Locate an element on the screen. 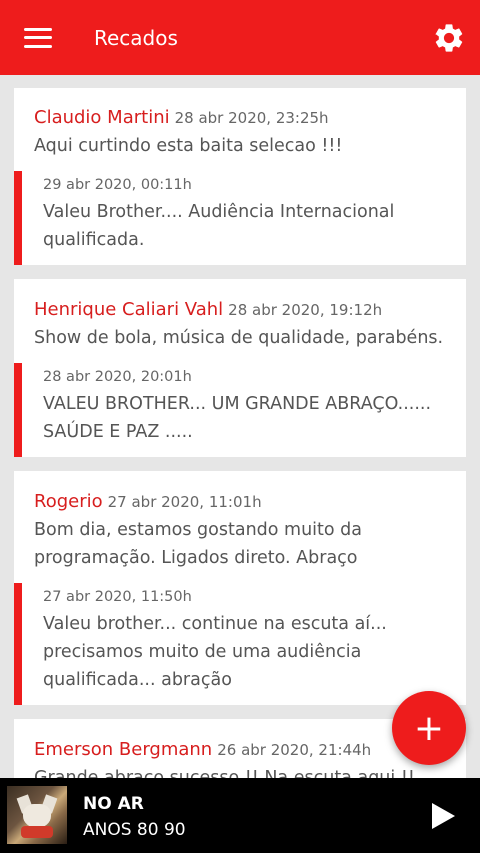 The width and height of the screenshot is (480, 853). reply-date: 28 abr 2020, 20:01h is located at coordinates (117, 377).